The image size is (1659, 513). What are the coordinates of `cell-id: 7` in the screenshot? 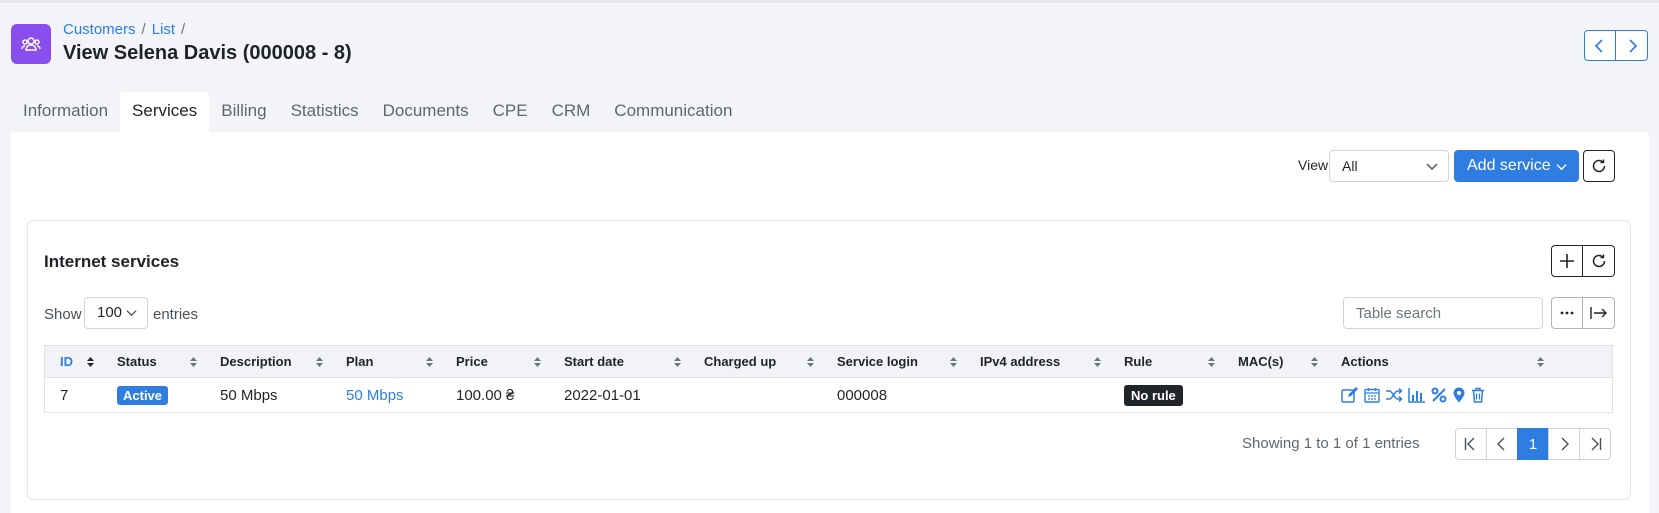 It's located at (64, 395).